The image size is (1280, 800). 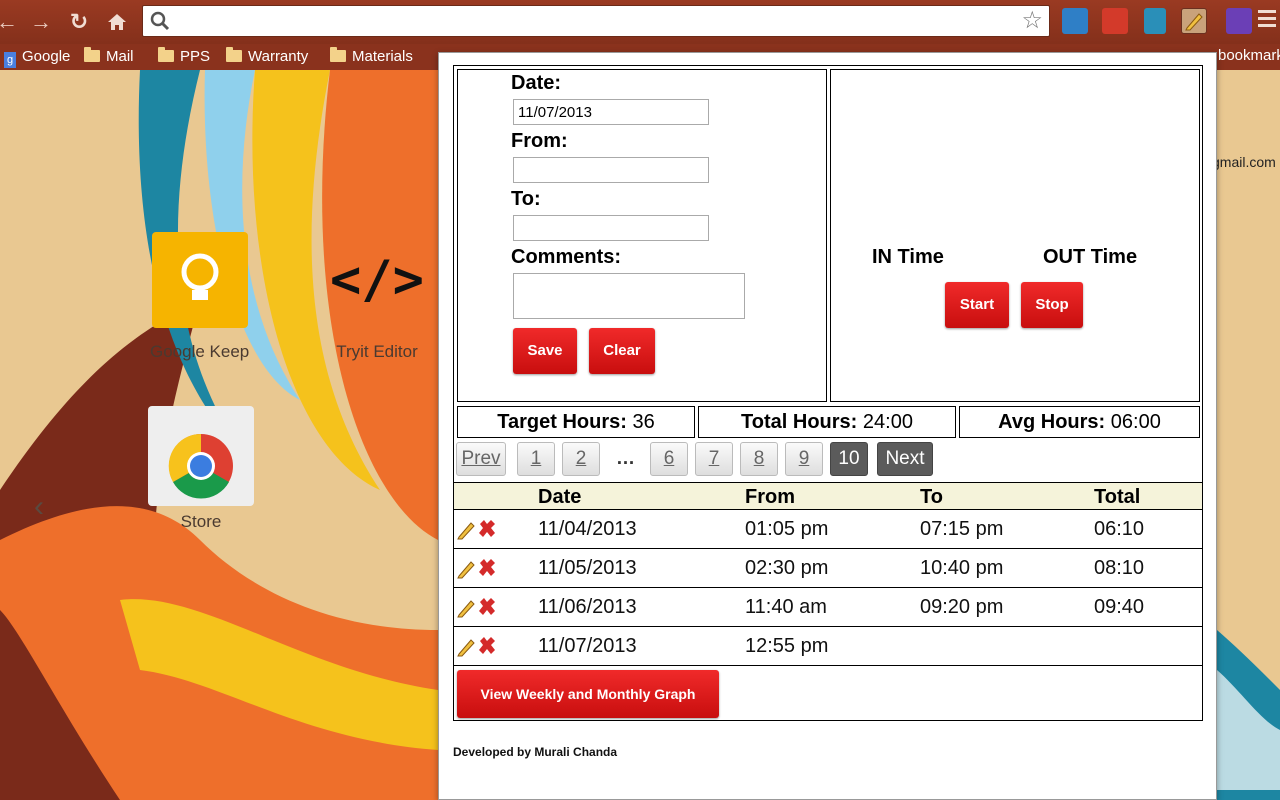 What do you see at coordinates (1052, 305) in the screenshot?
I see `stop-button: Stop` at bounding box center [1052, 305].